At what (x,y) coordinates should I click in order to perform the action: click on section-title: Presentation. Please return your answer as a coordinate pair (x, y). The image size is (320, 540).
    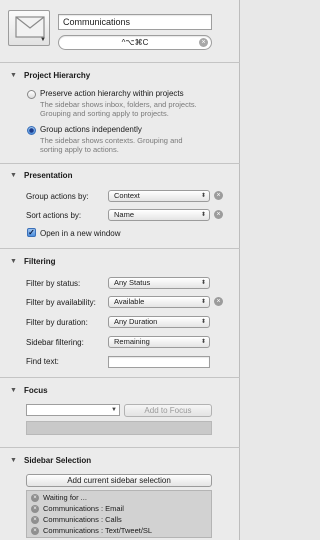
    Looking at the image, I should click on (48, 175).